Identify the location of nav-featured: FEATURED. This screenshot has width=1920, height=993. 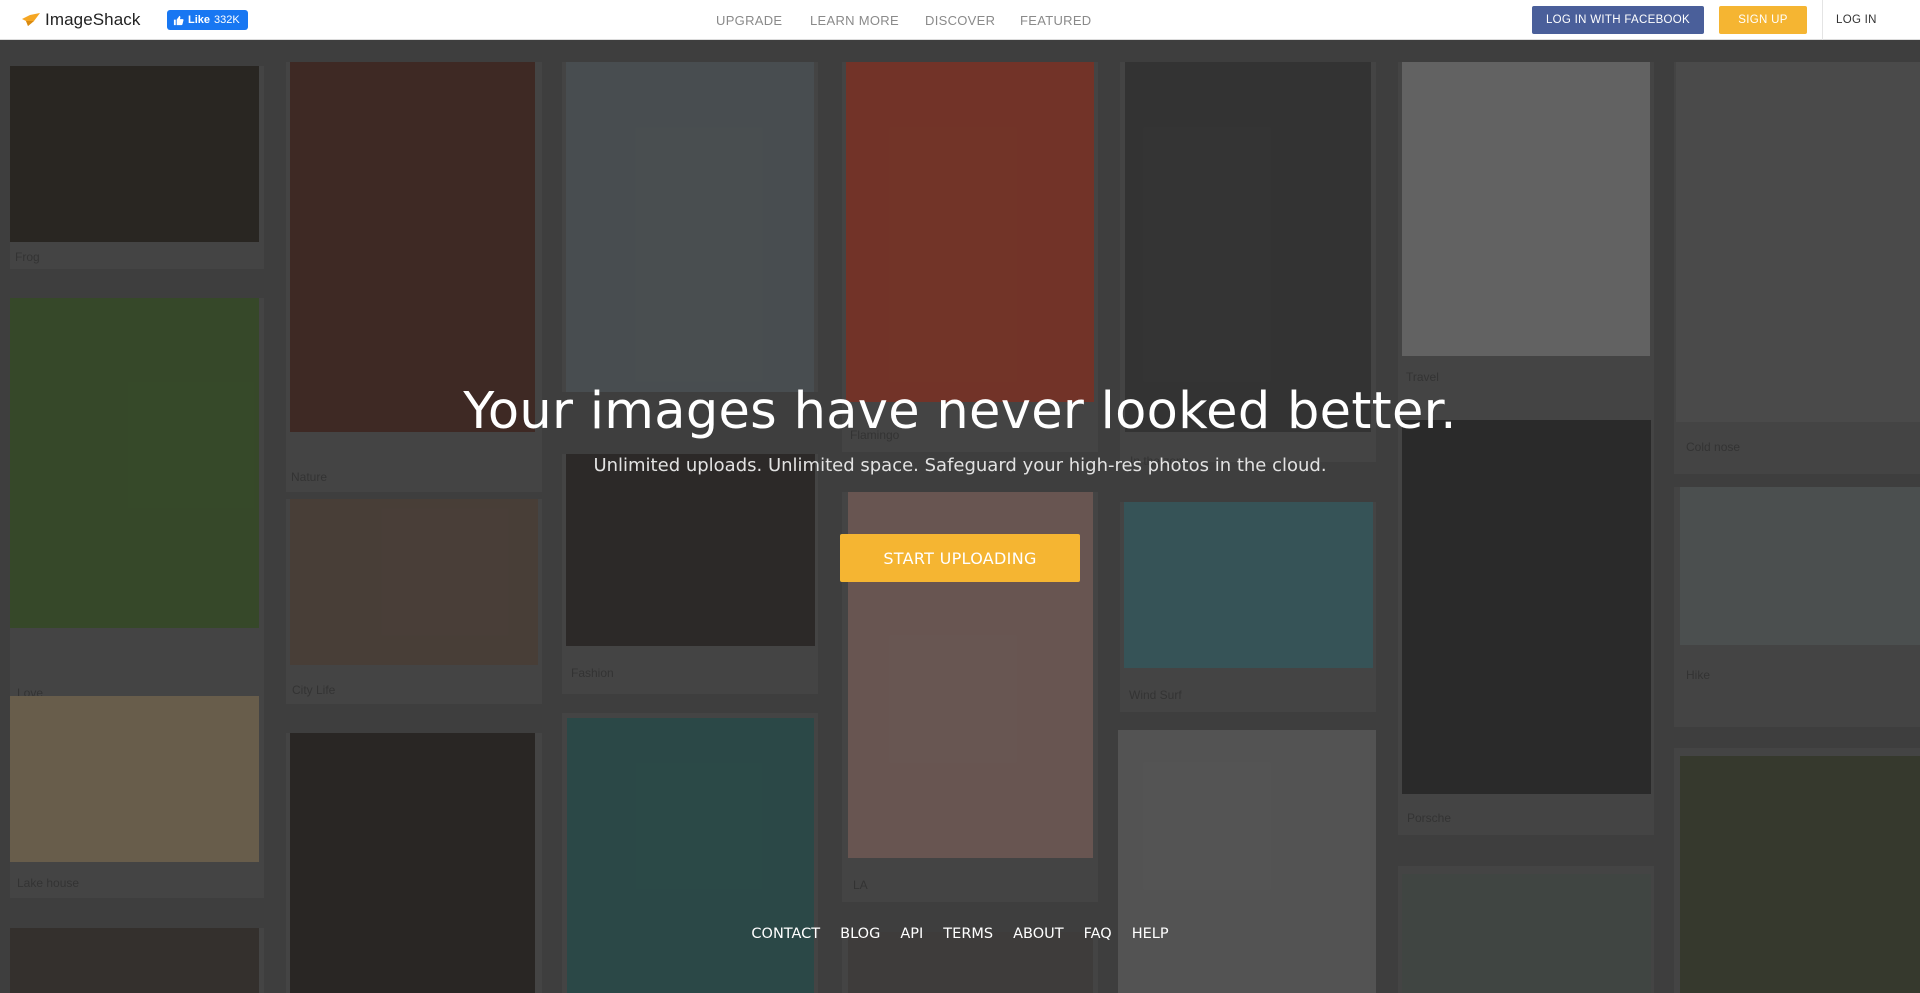
(1056, 20).